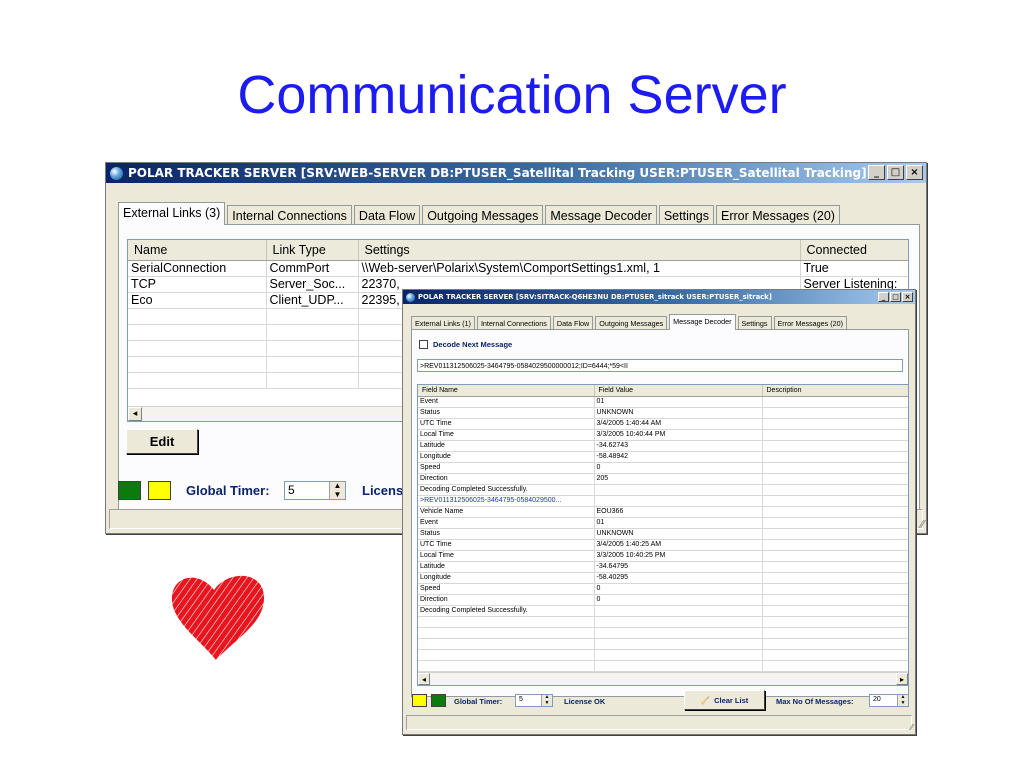 The height and width of the screenshot is (768, 1024). I want to click on table-row: Latitude -34.62743, so click(663, 446).